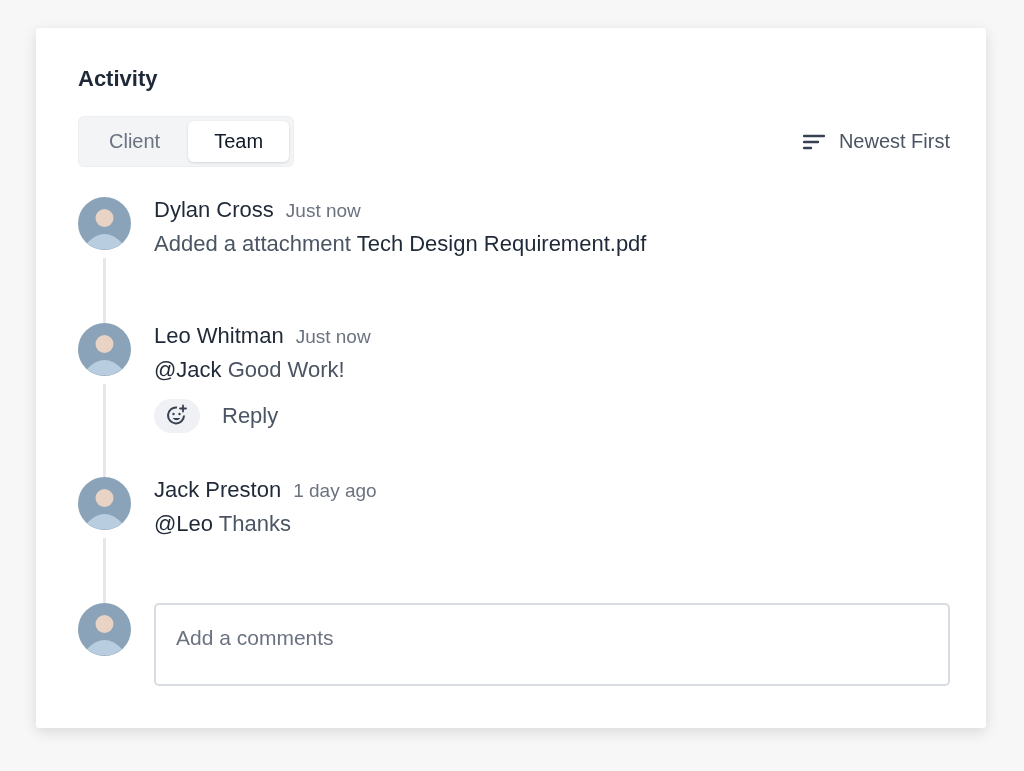 This screenshot has height=771, width=1024. What do you see at coordinates (335, 491) in the screenshot?
I see `timestamp: 1 day ago` at bounding box center [335, 491].